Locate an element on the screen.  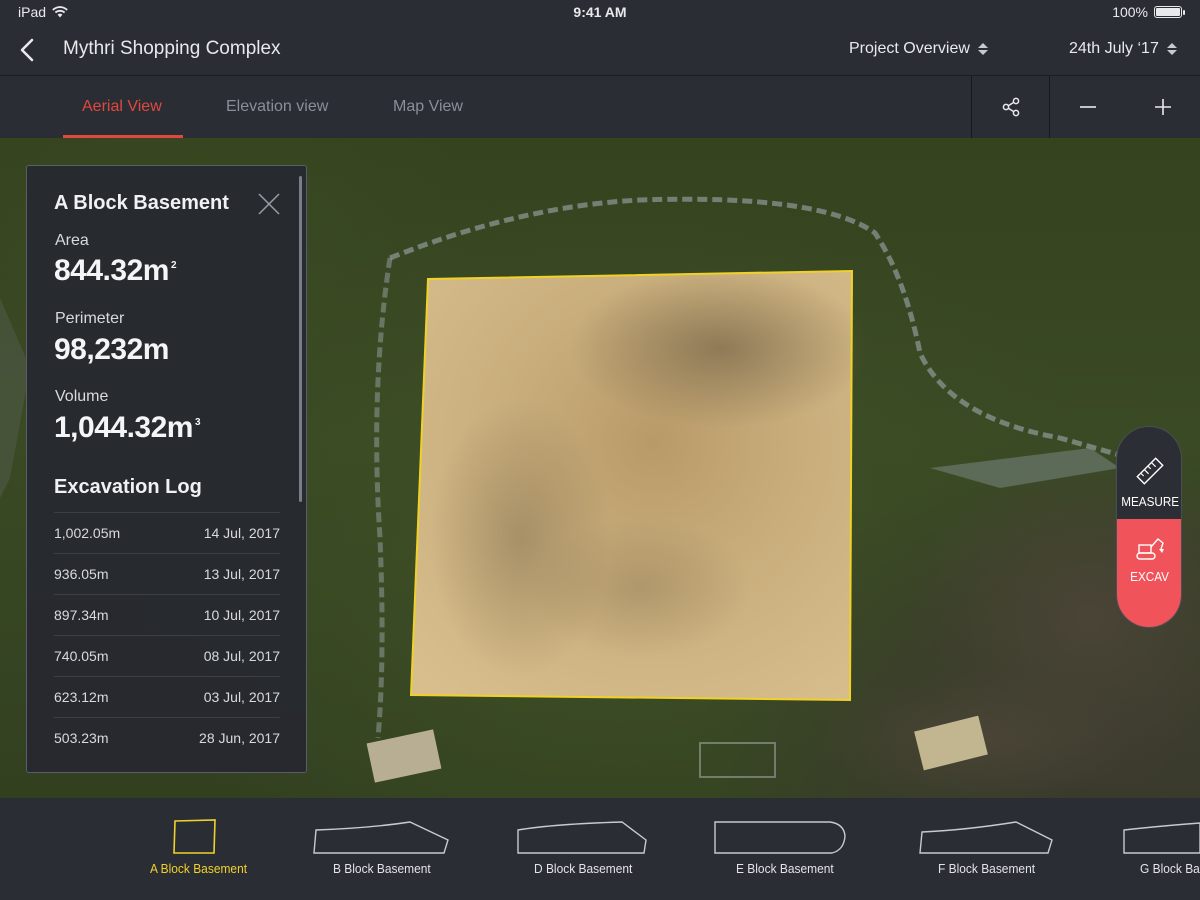
view-selector: Project Overview is located at coordinates (918, 49).